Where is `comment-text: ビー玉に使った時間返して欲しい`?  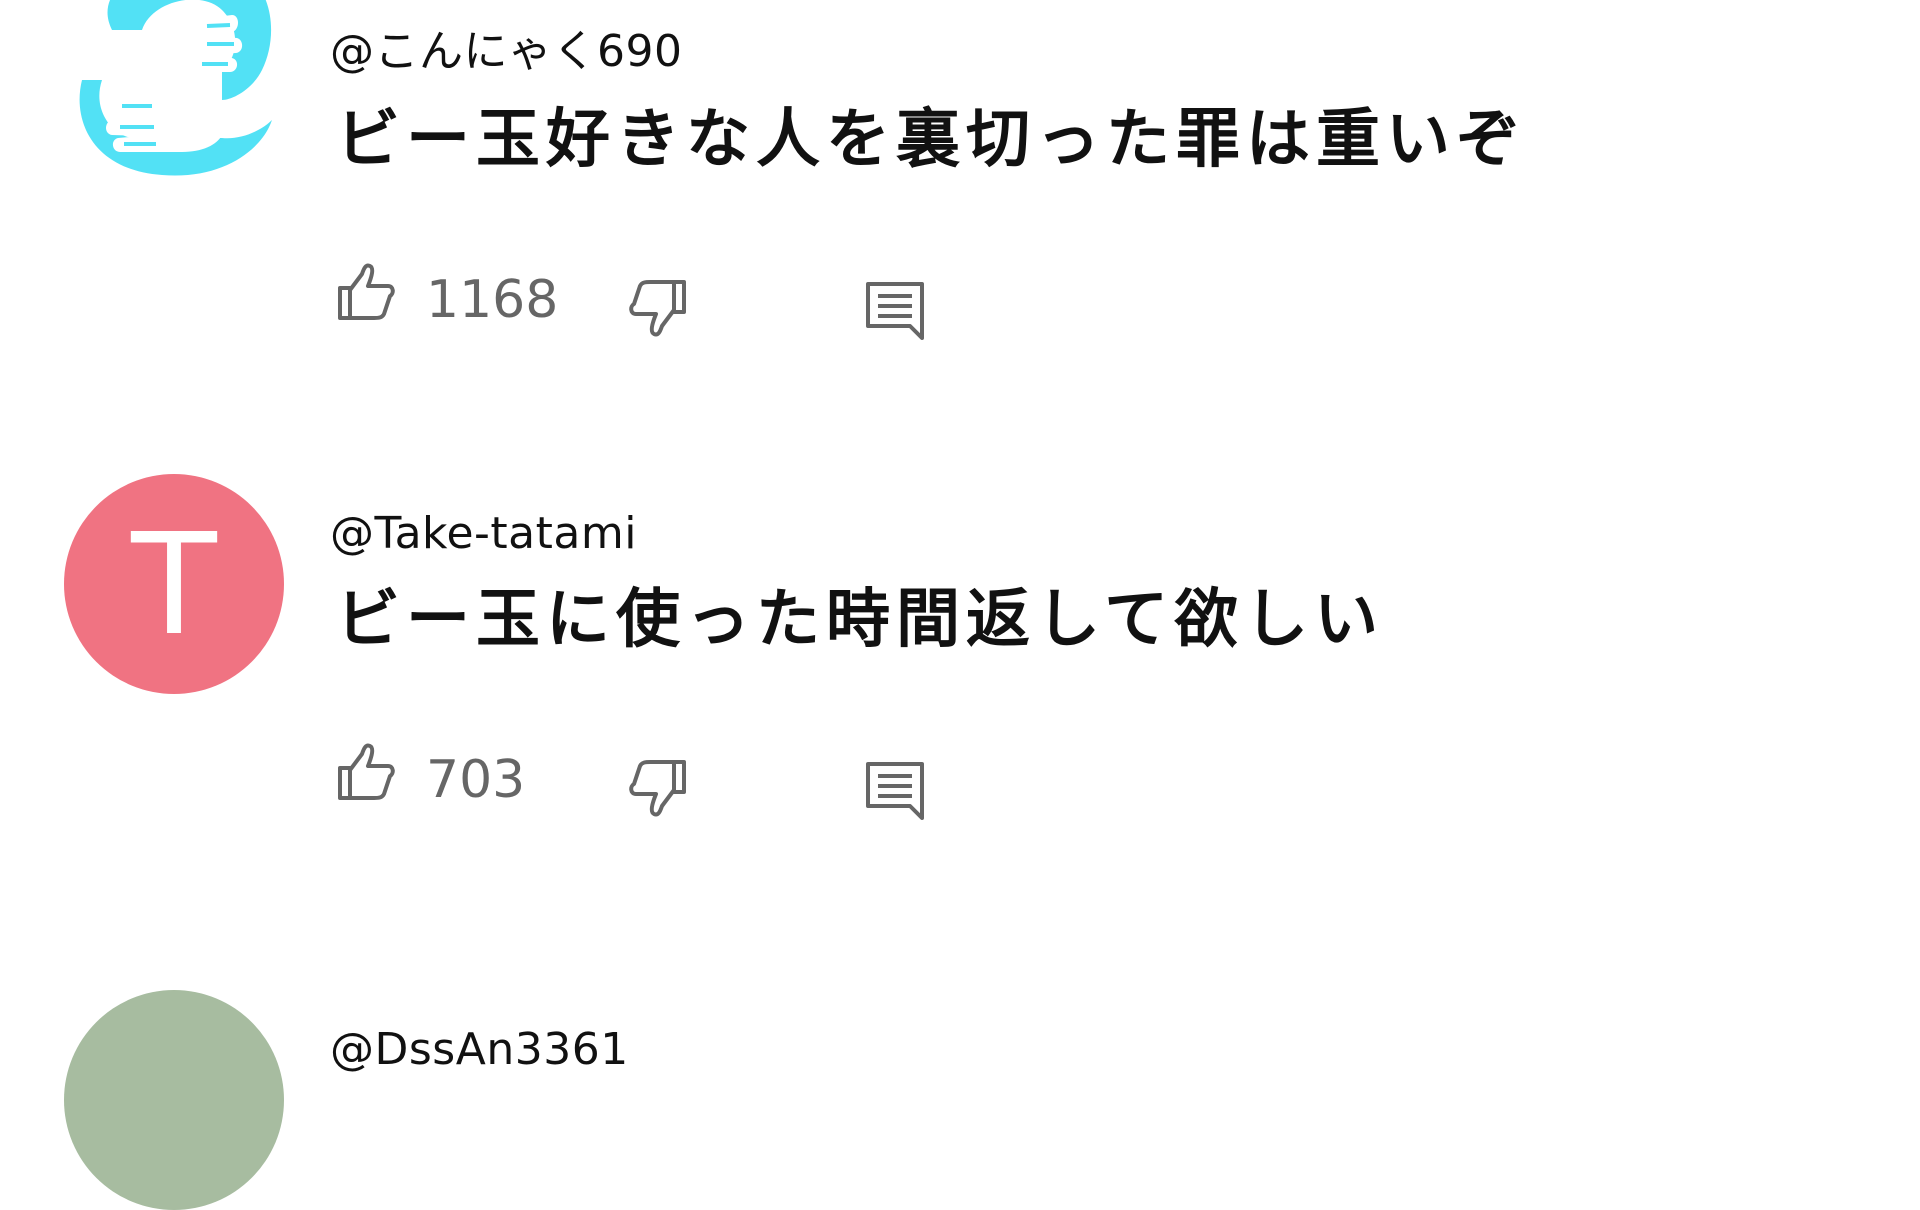
comment-text: ビー玉に使った時間返して欲しい is located at coordinates (860, 619).